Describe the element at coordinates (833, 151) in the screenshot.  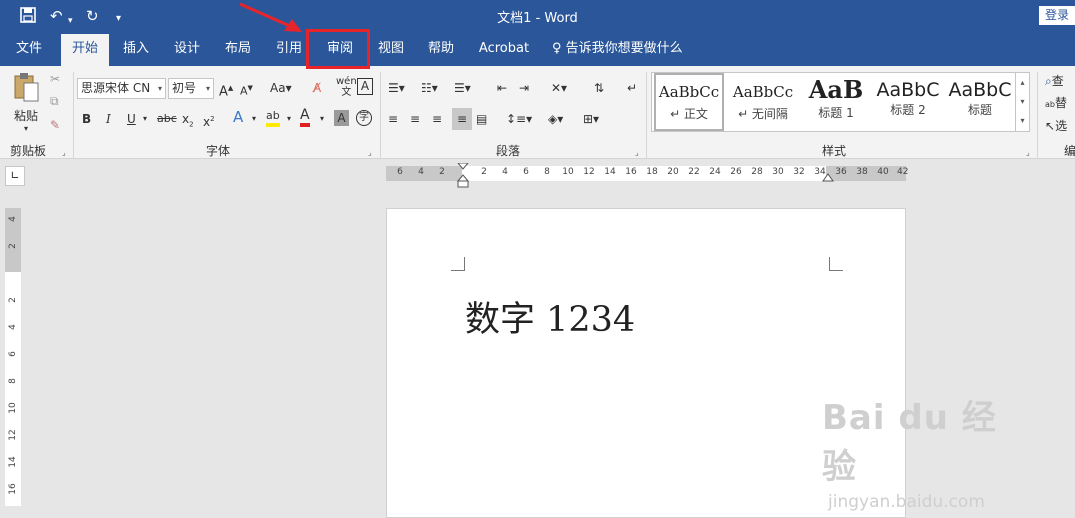
I see `styles-group-label: 样式` at that location.